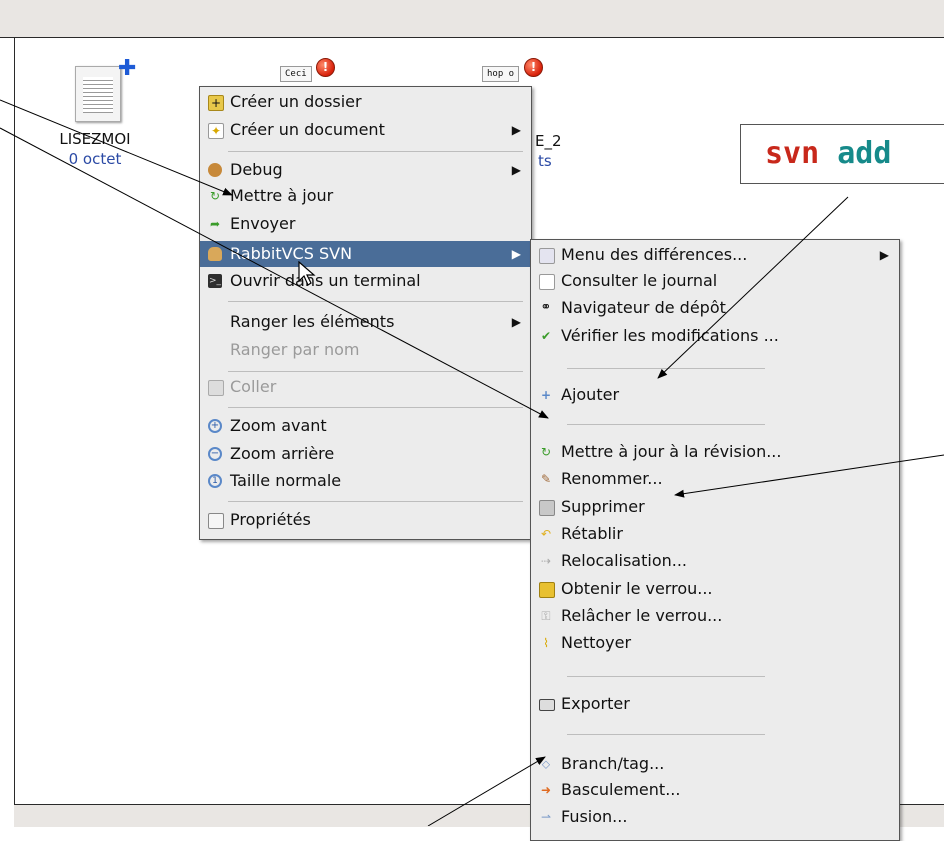 The width and height of the screenshot is (944, 841). What do you see at coordinates (809, 476) in the screenshot?
I see `arrow-to-supprimer` at bounding box center [809, 476].